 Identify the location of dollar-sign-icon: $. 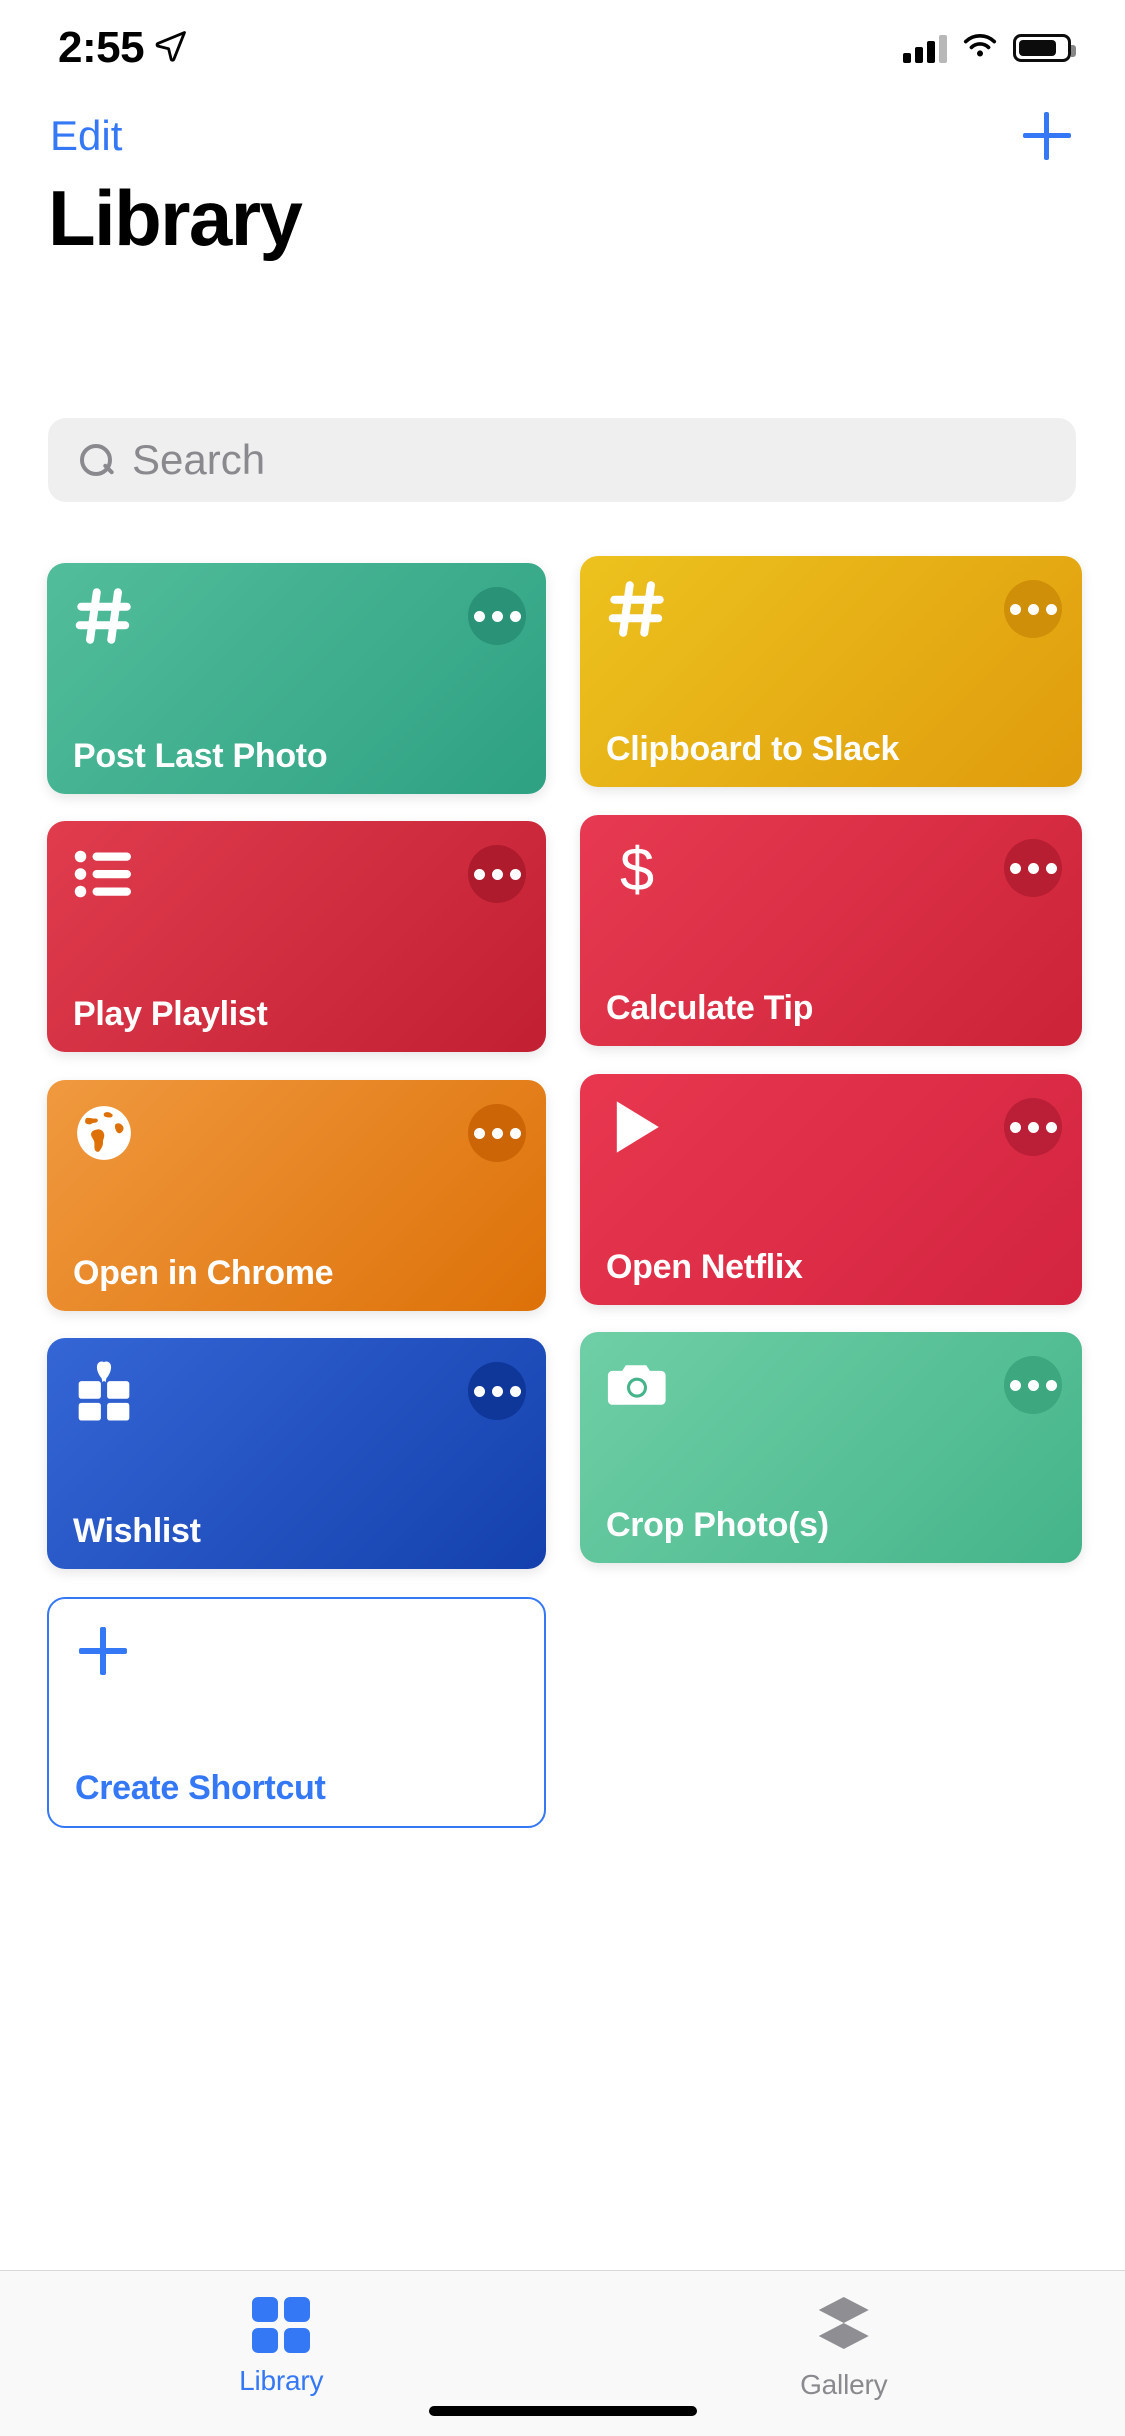
(637, 868).